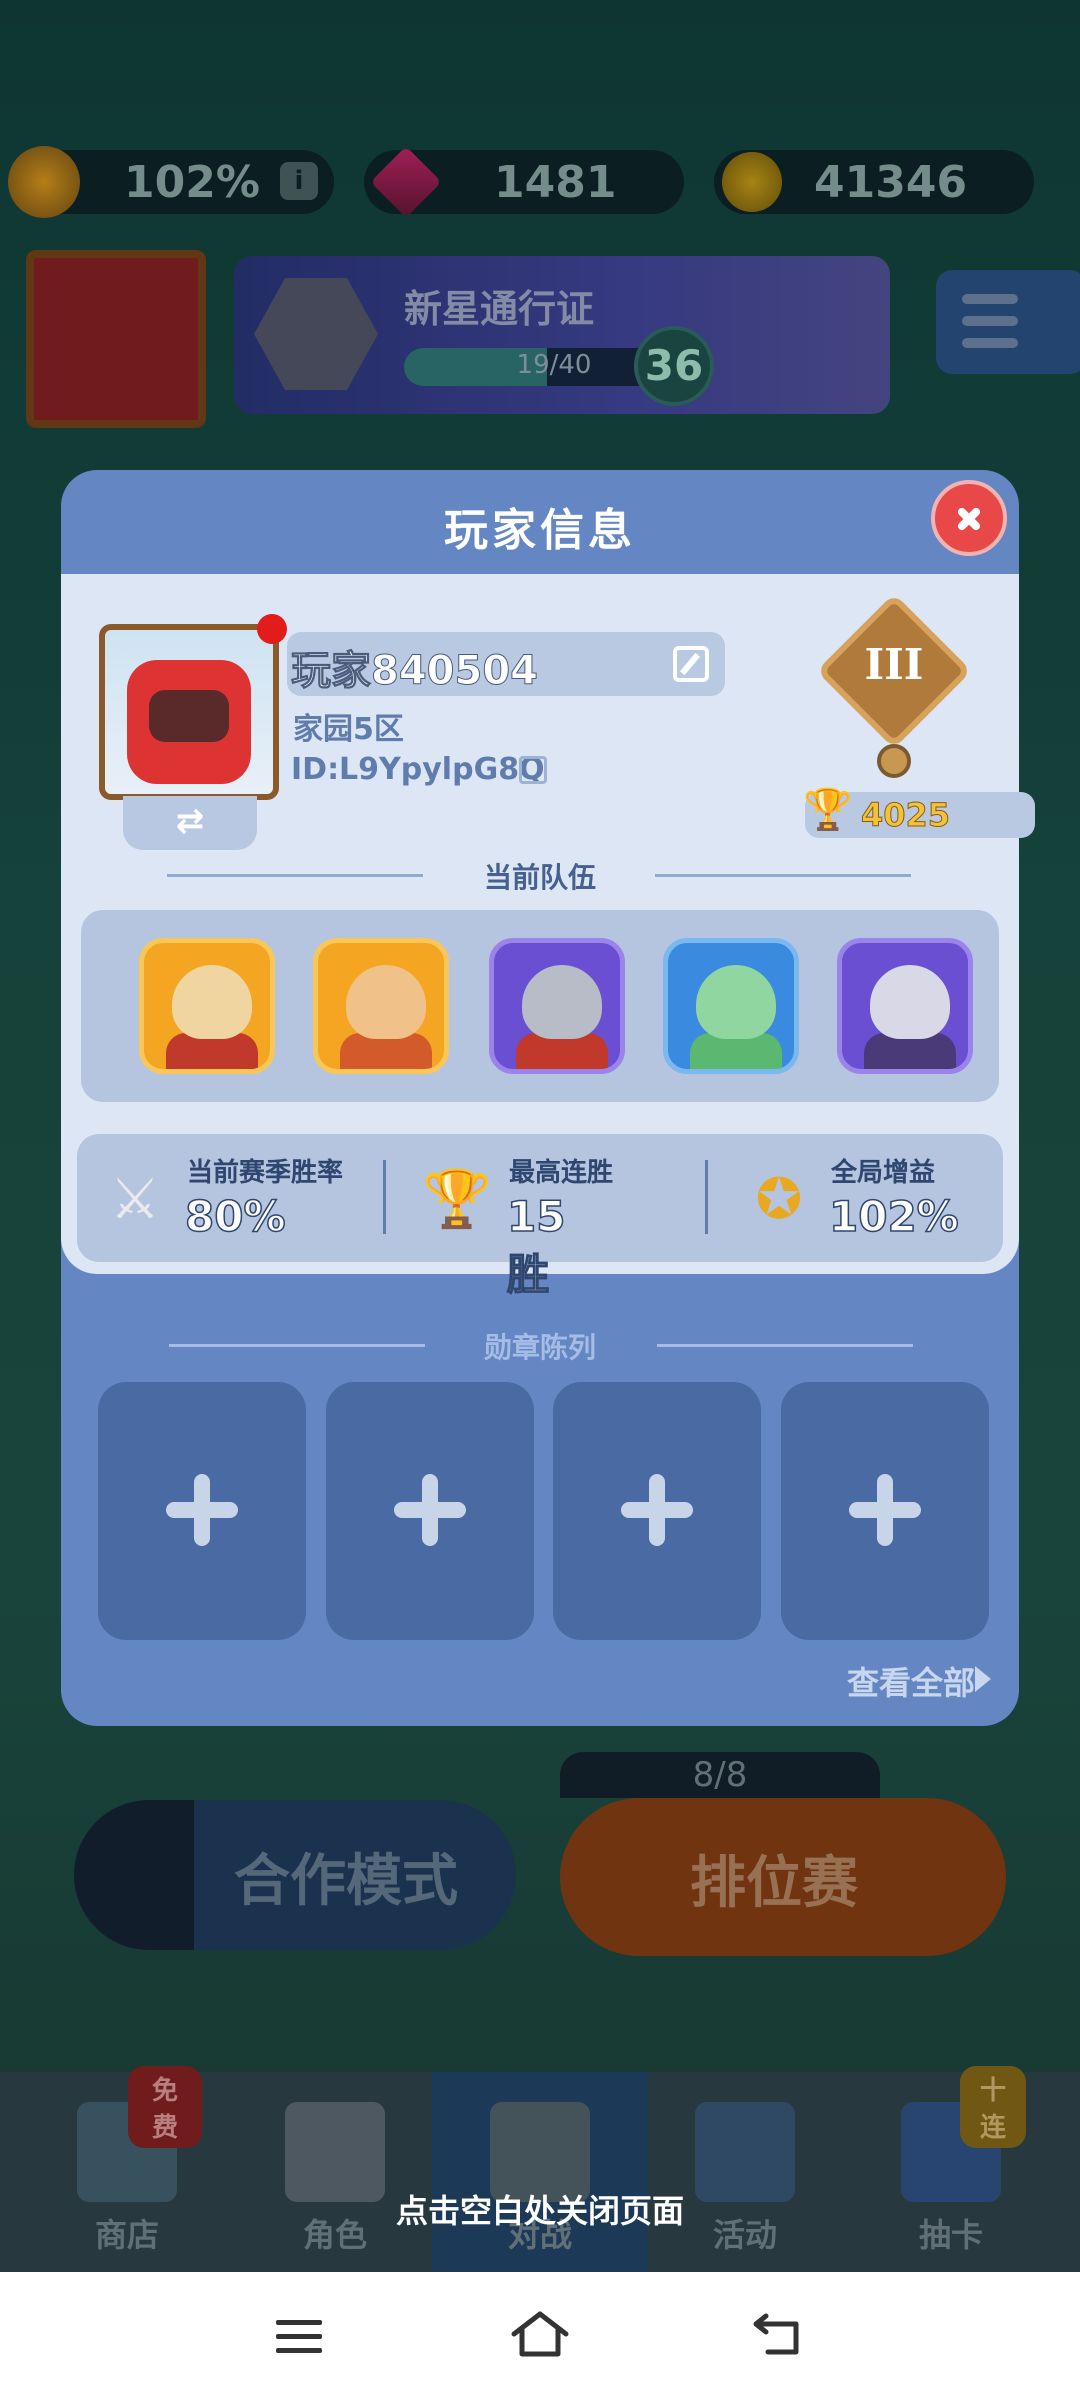  What do you see at coordinates (536, 1245) in the screenshot?
I see `stat-value: 15胜` at bounding box center [536, 1245].